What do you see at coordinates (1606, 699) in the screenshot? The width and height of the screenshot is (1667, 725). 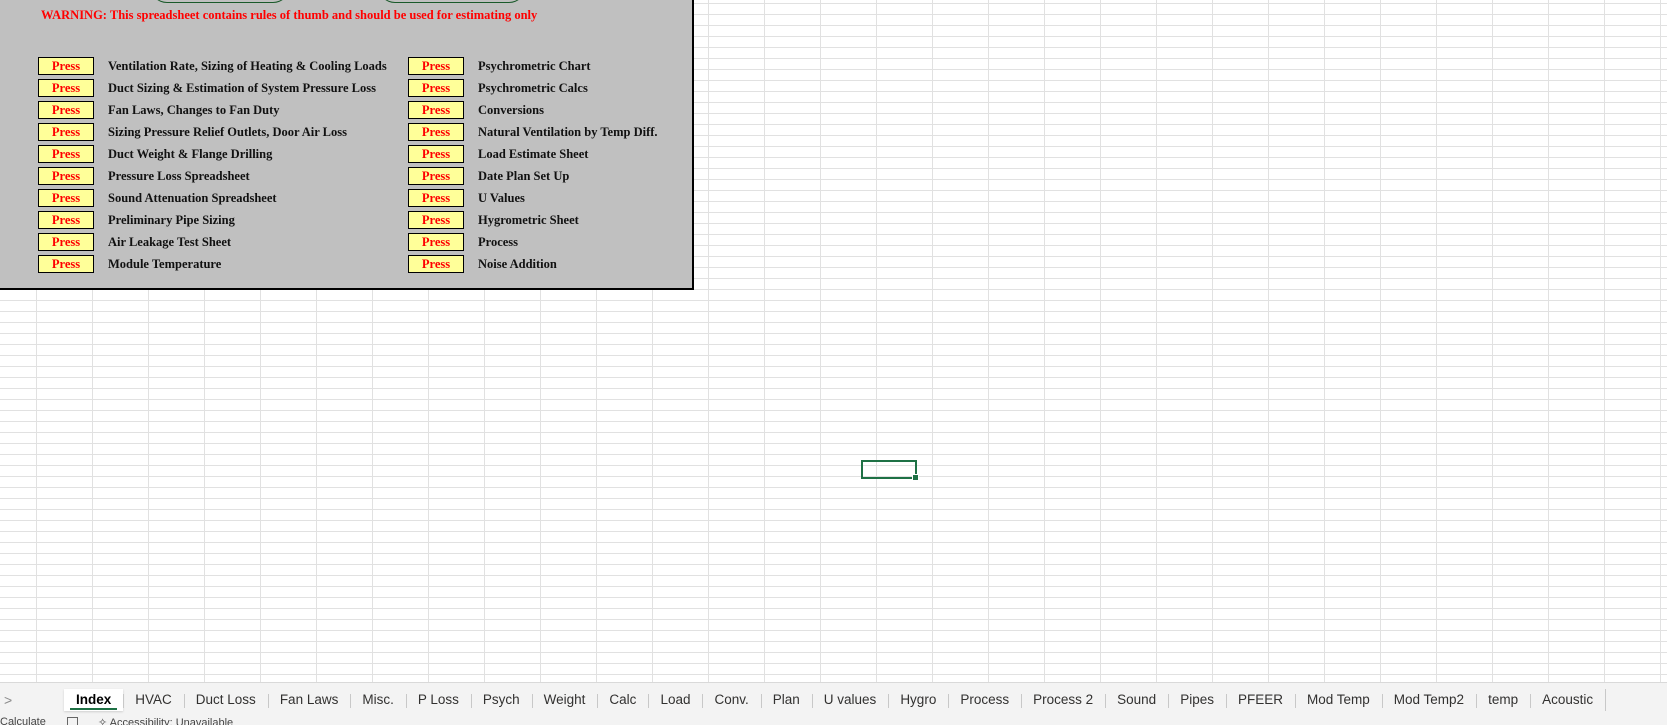 I see `tab-divider` at bounding box center [1606, 699].